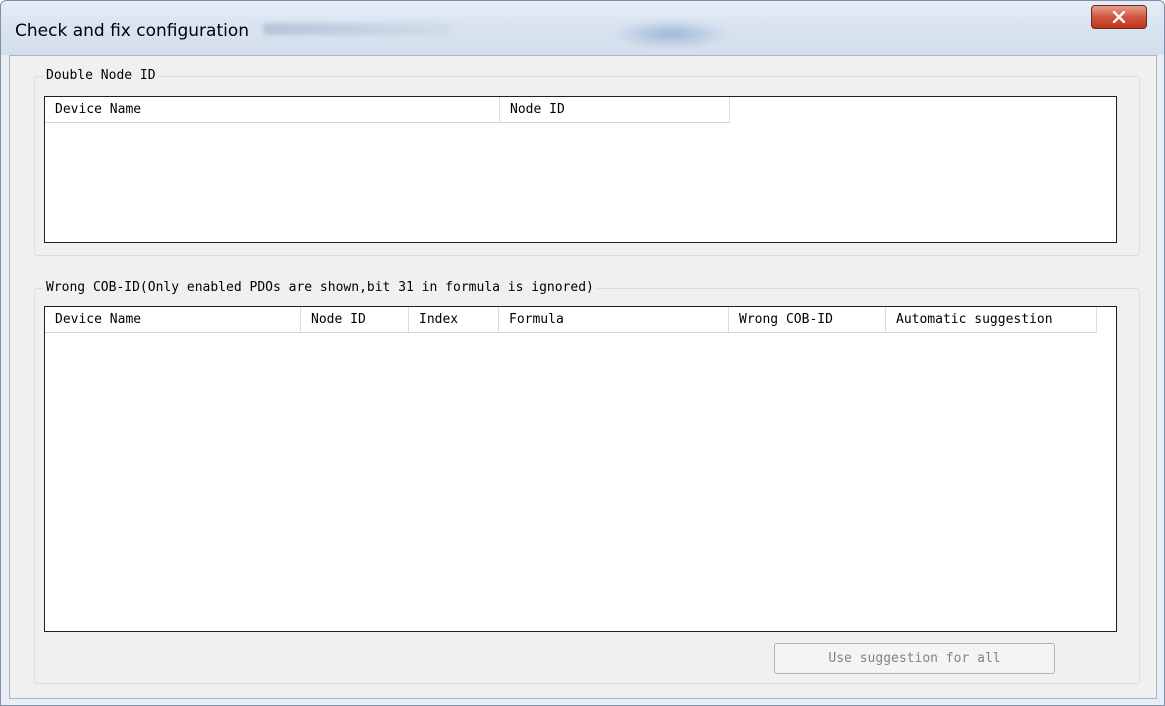 Image resolution: width=1165 pixels, height=706 pixels. Describe the element at coordinates (358, 29) in the screenshot. I see `background-blur` at that location.